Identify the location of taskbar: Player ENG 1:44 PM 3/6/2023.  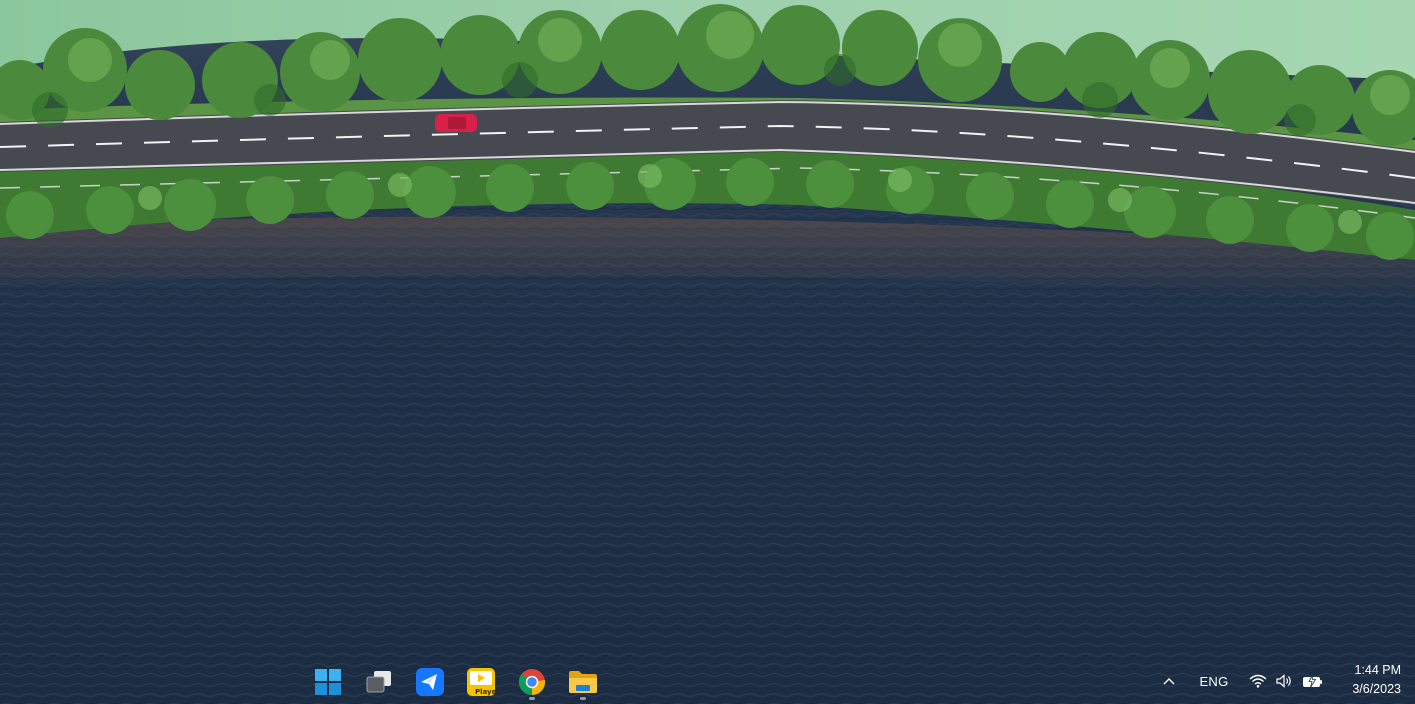
(707, 680).